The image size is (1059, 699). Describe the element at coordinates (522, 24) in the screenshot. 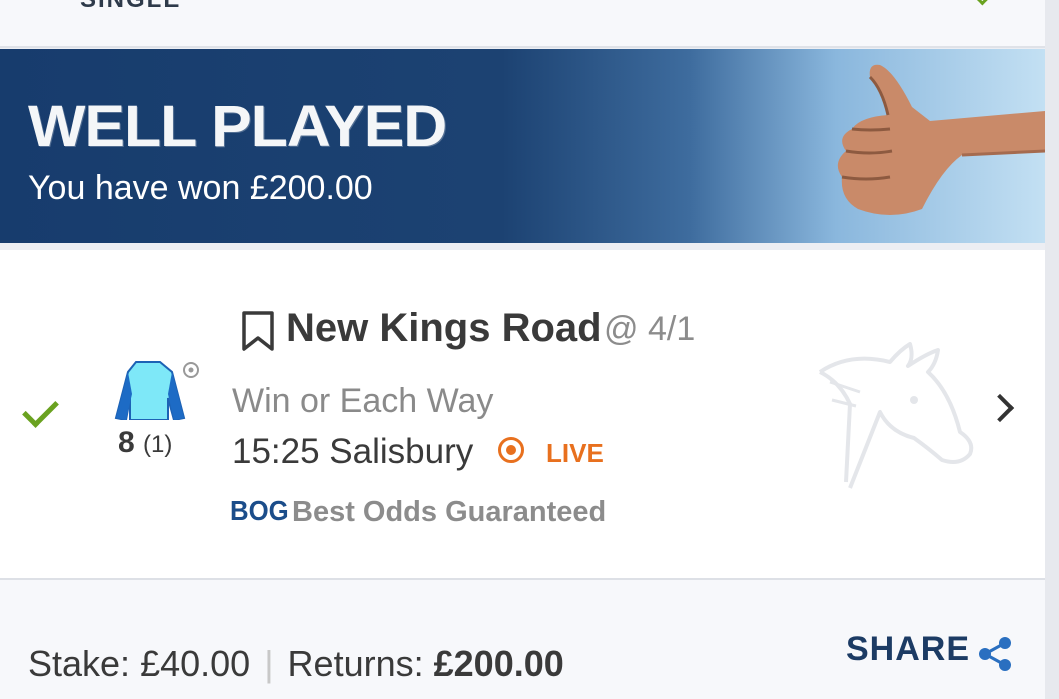

I see `previous-bet-header: SINGLE` at that location.